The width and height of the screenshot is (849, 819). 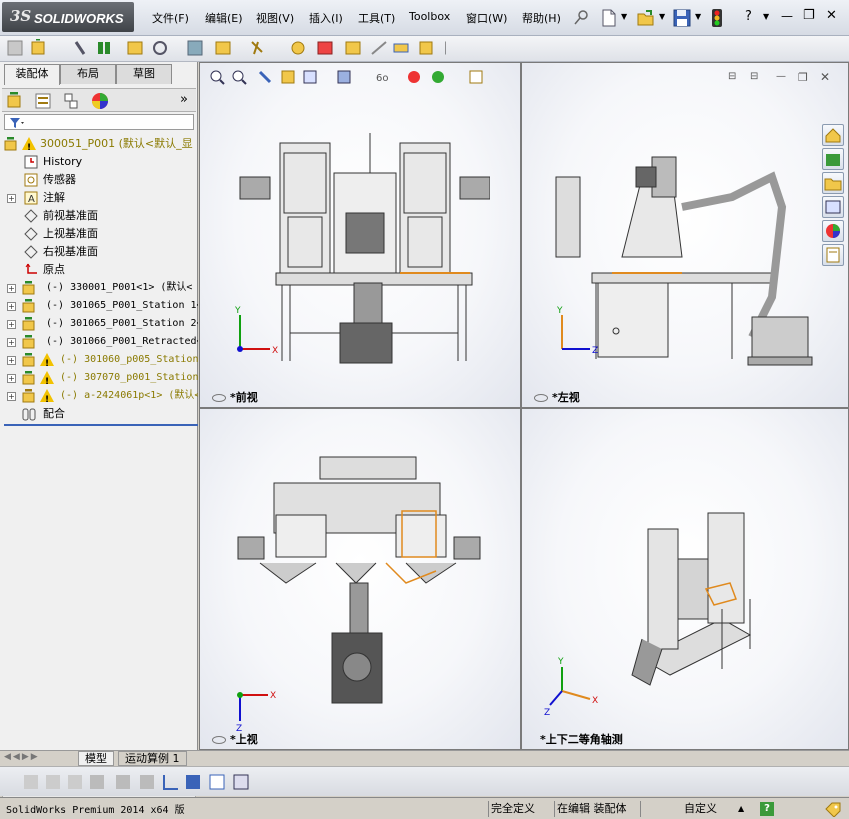 What do you see at coordinates (88, 74) in the screenshot?
I see `tab-layout: 布局` at bounding box center [88, 74].